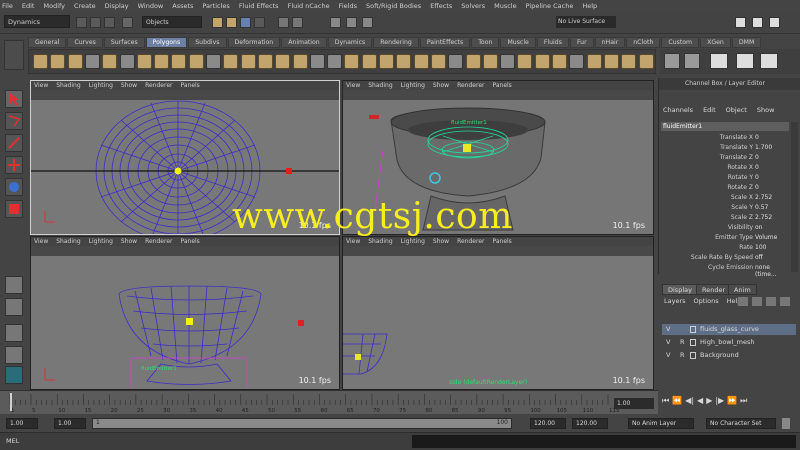 The image size is (800, 450). Describe the element at coordinates (586, 22) in the screenshot. I see `live-surface-field: No Live Surface` at that location.